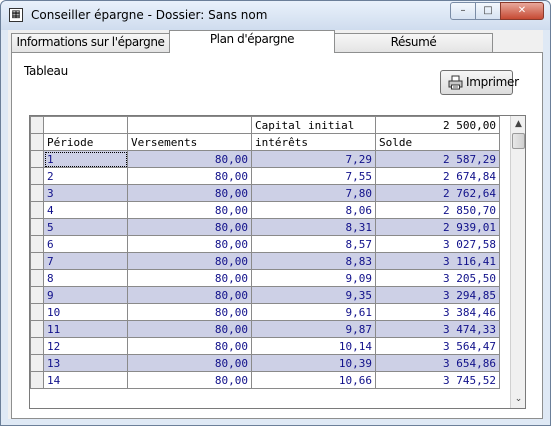  I want to click on cell-interets: 10,66, so click(313, 380).